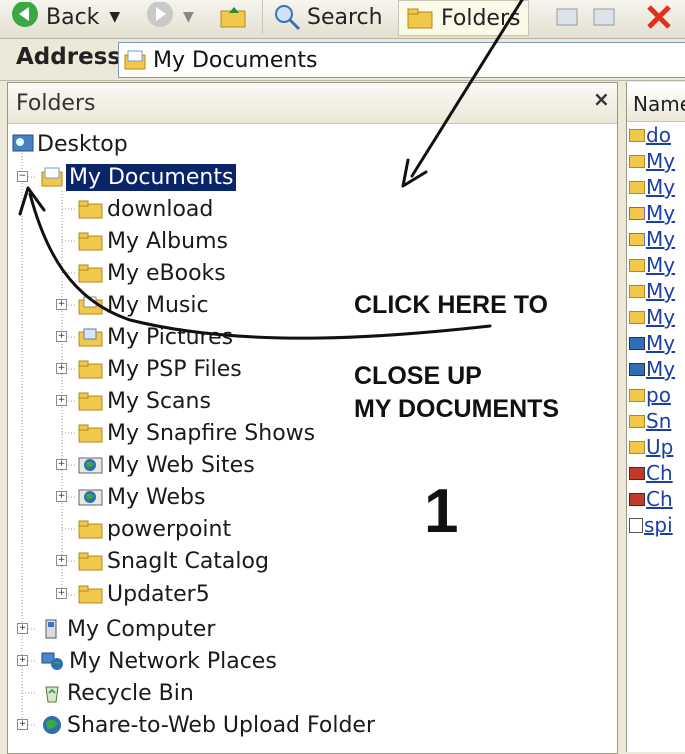 Image resolution: width=685 pixels, height=754 pixels. Describe the element at coordinates (65, 17) in the screenshot. I see `back-button: Back ▼` at that location.